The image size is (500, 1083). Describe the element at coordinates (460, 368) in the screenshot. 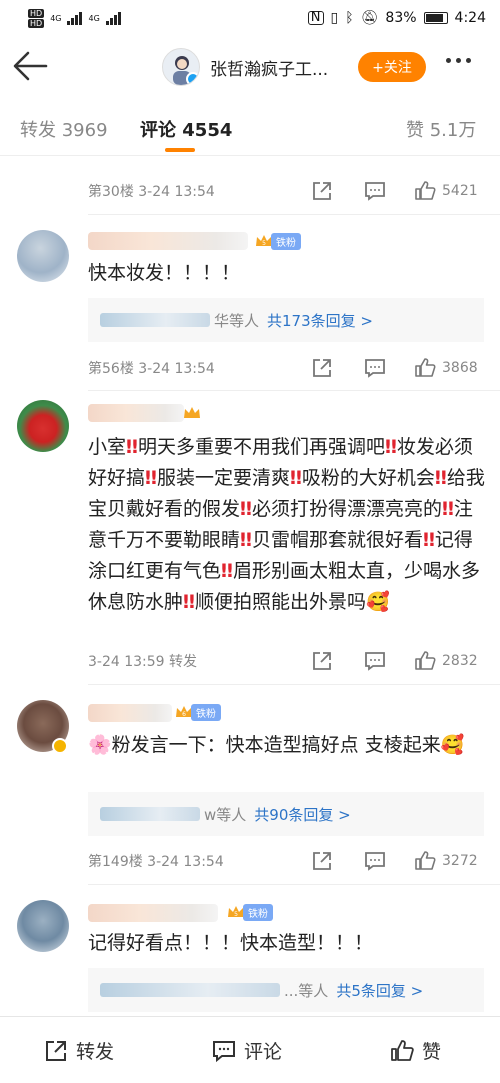

I see `like-count: 3868` at that location.